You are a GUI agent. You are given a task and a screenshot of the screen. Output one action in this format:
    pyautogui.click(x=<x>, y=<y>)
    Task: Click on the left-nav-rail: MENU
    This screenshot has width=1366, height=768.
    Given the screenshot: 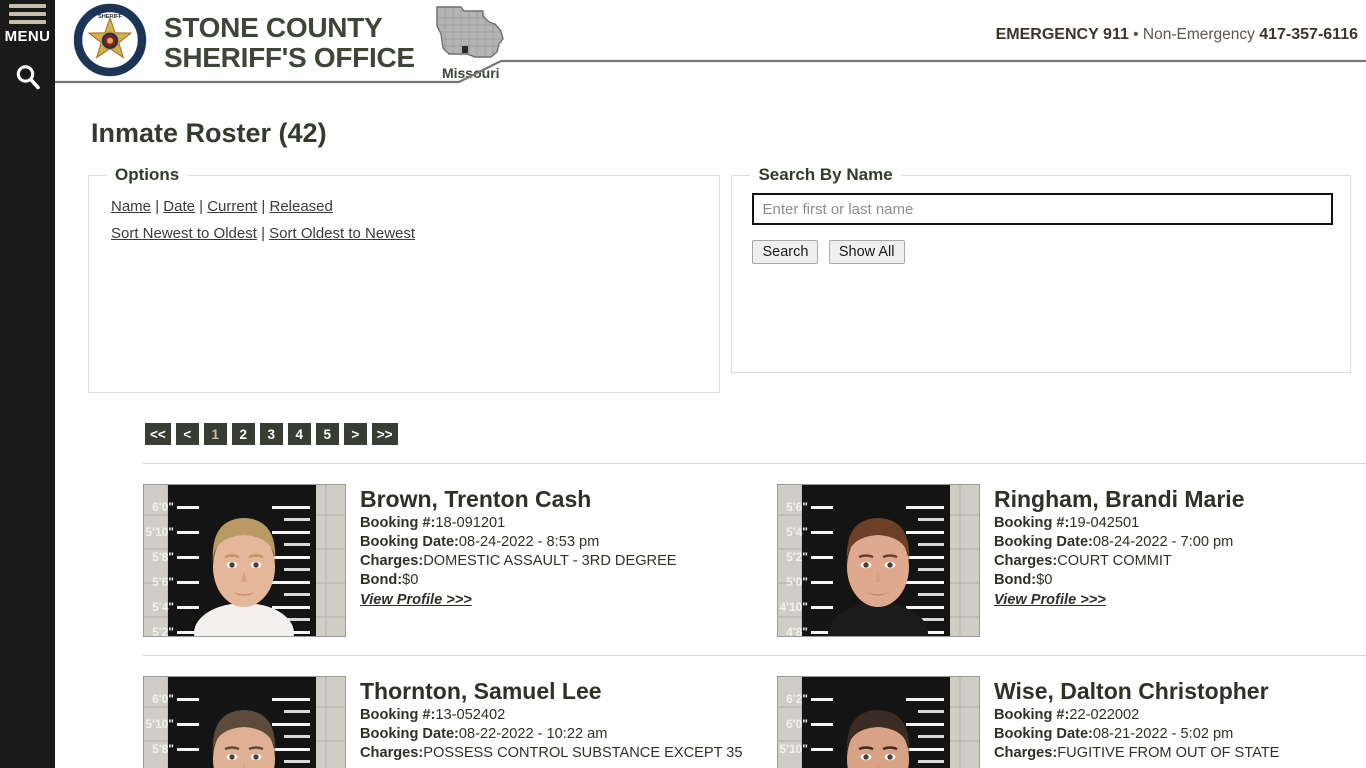 What is the action you would take?
    pyautogui.click(x=27, y=384)
    